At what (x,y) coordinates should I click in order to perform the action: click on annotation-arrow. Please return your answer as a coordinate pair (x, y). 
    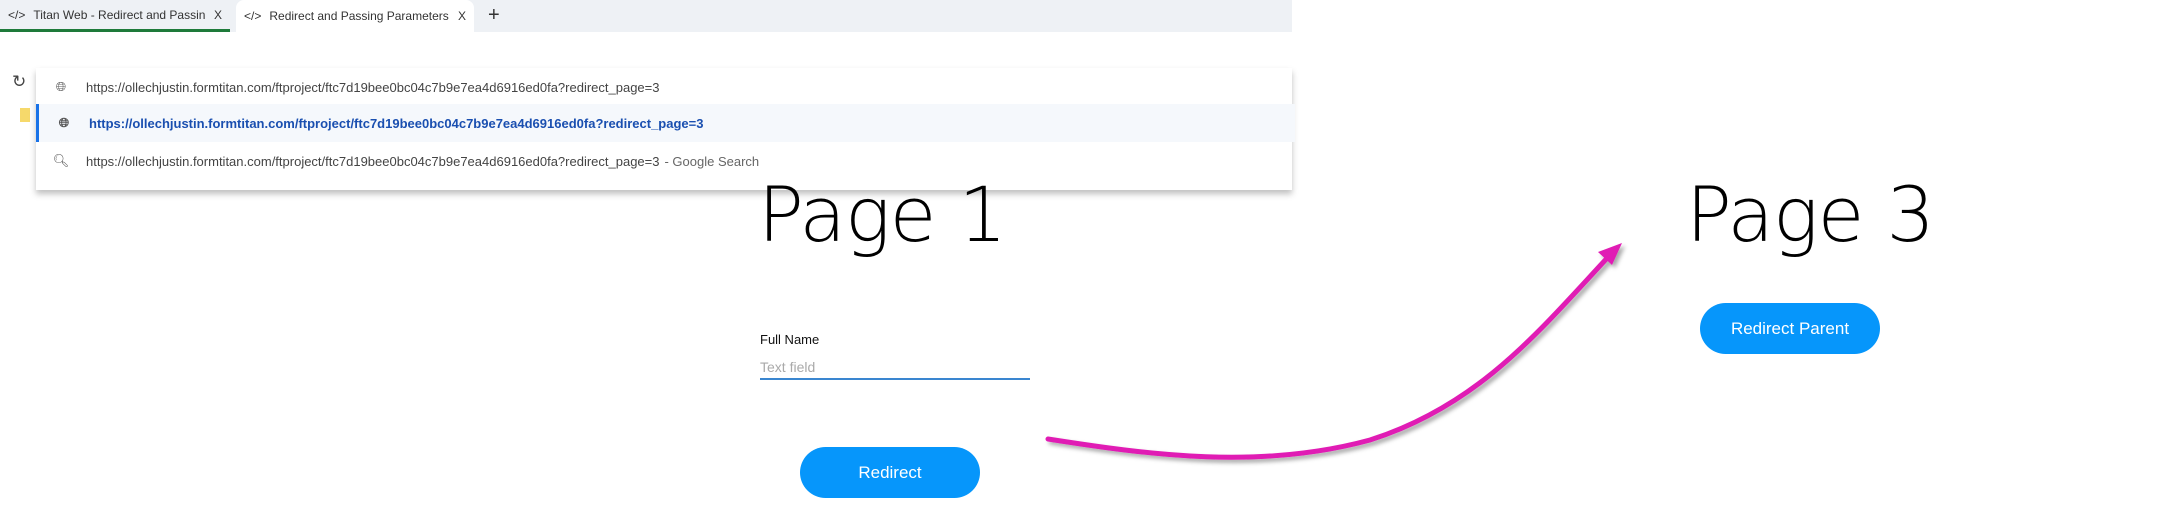
    Looking at the image, I should click on (1333, 351).